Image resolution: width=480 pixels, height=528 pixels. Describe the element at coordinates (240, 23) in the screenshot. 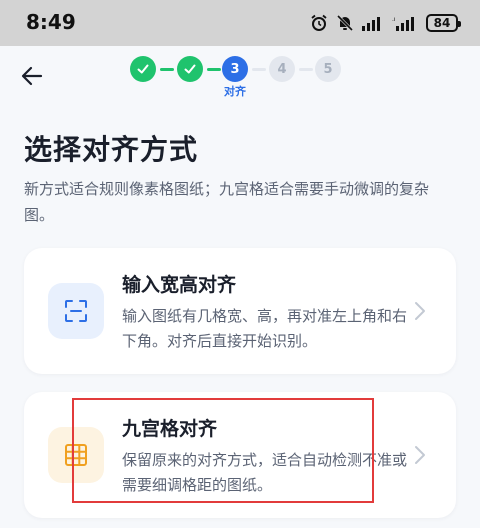

I see `status-bar: 8:49 .ı 84` at that location.